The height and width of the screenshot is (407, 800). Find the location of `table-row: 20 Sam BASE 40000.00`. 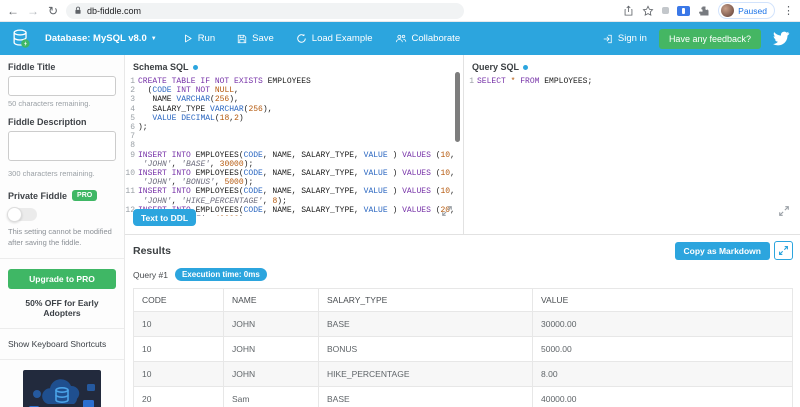

table-row: 20 Sam BASE 40000.00 is located at coordinates (463, 396).